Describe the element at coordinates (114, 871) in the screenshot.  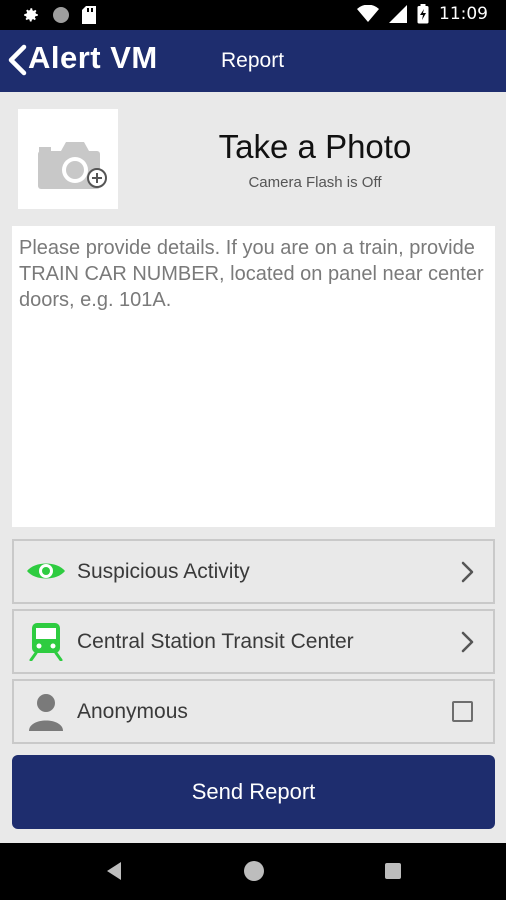
I see `back-triangle-icon` at that location.